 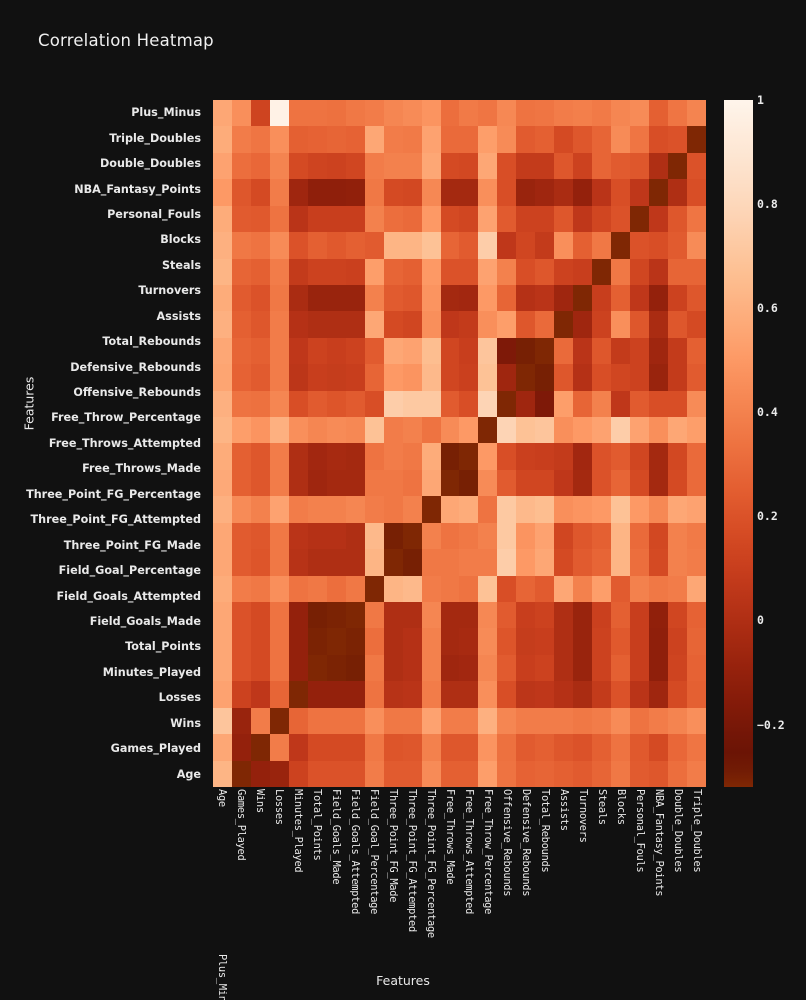 I want to click on x-tick-slot: Free_Throws_Attempted, so click(x=468, y=871).